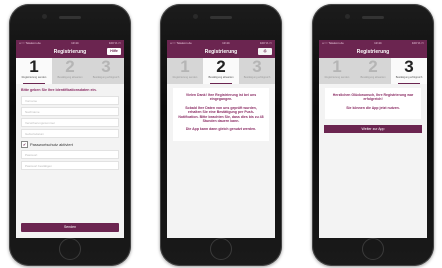 Image resolution: width=442 pixels, height=268 pixels. What do you see at coordinates (51, 144) in the screenshot?
I see `checkbox-label: Passwortschutz aktiviert` at bounding box center [51, 144].